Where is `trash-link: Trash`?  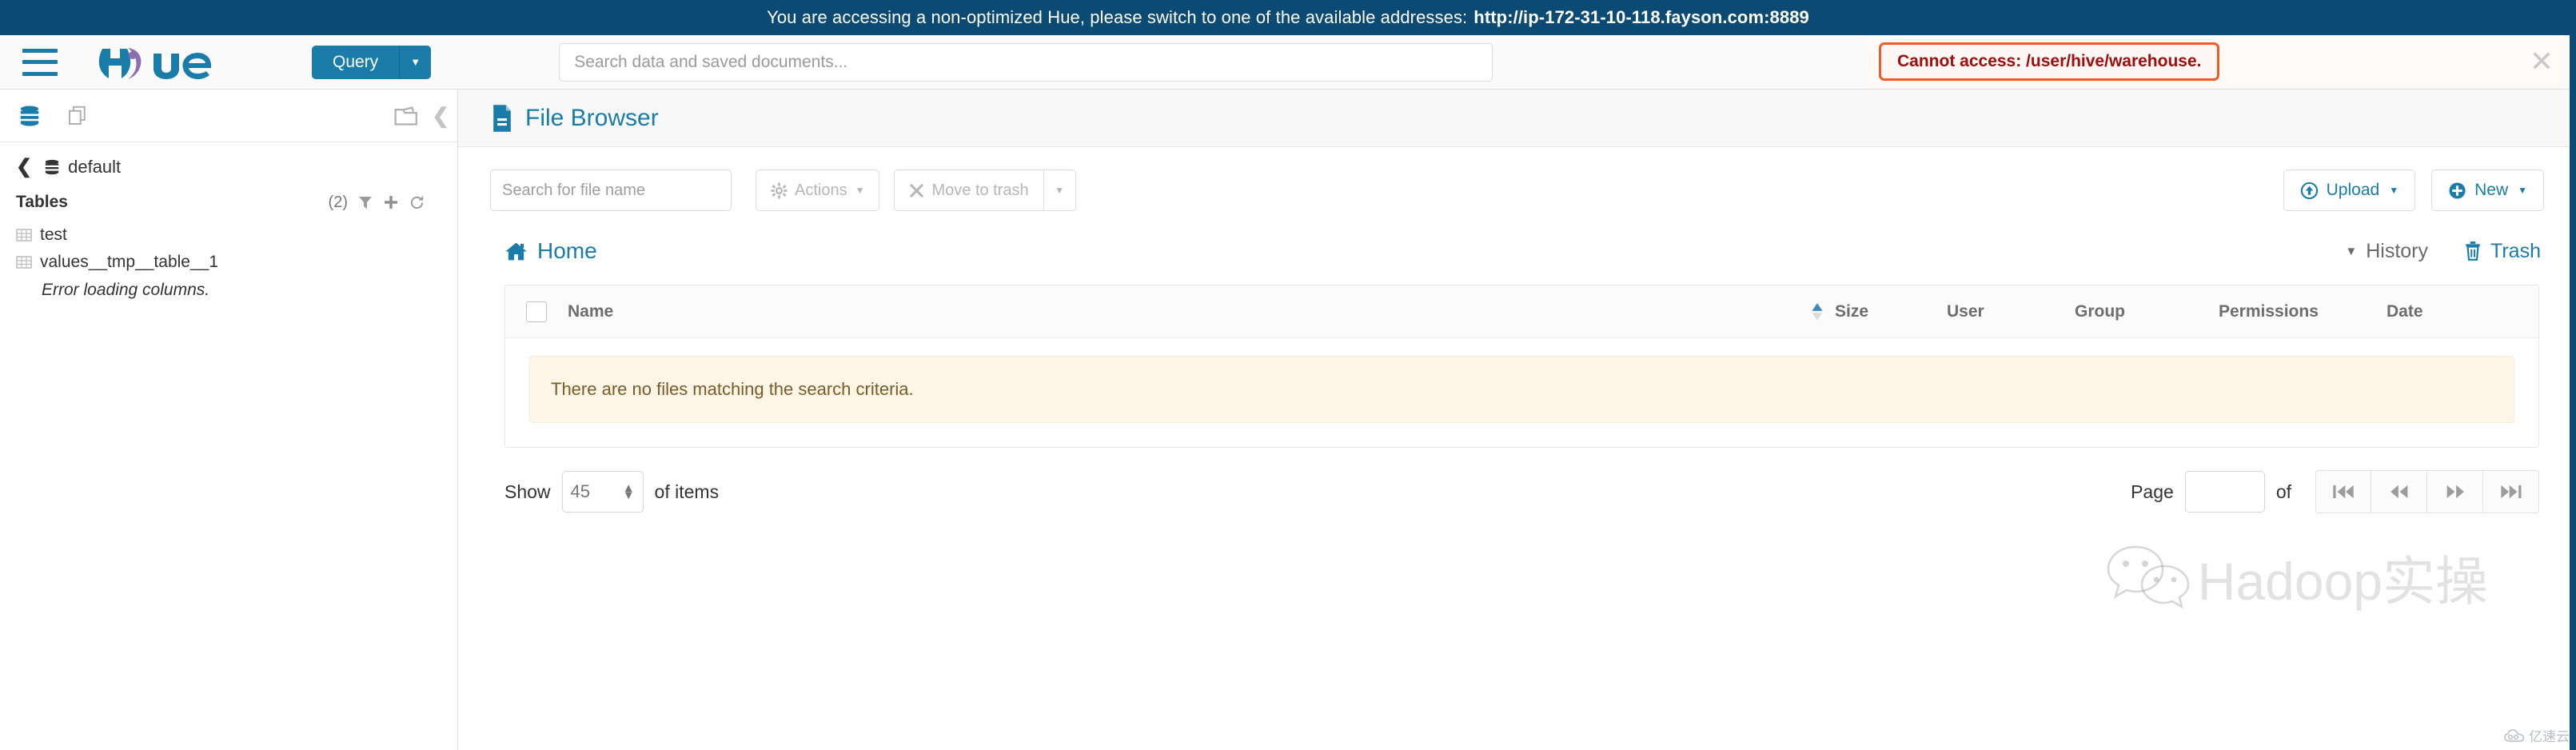
trash-link: Trash is located at coordinates (2502, 251).